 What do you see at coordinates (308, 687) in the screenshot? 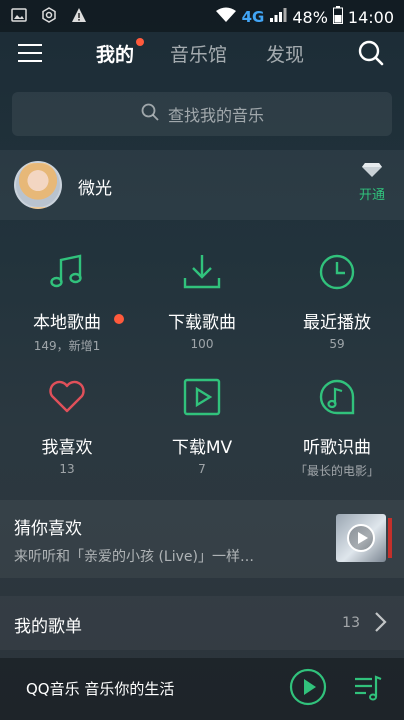
I see `play-button-icon` at bounding box center [308, 687].